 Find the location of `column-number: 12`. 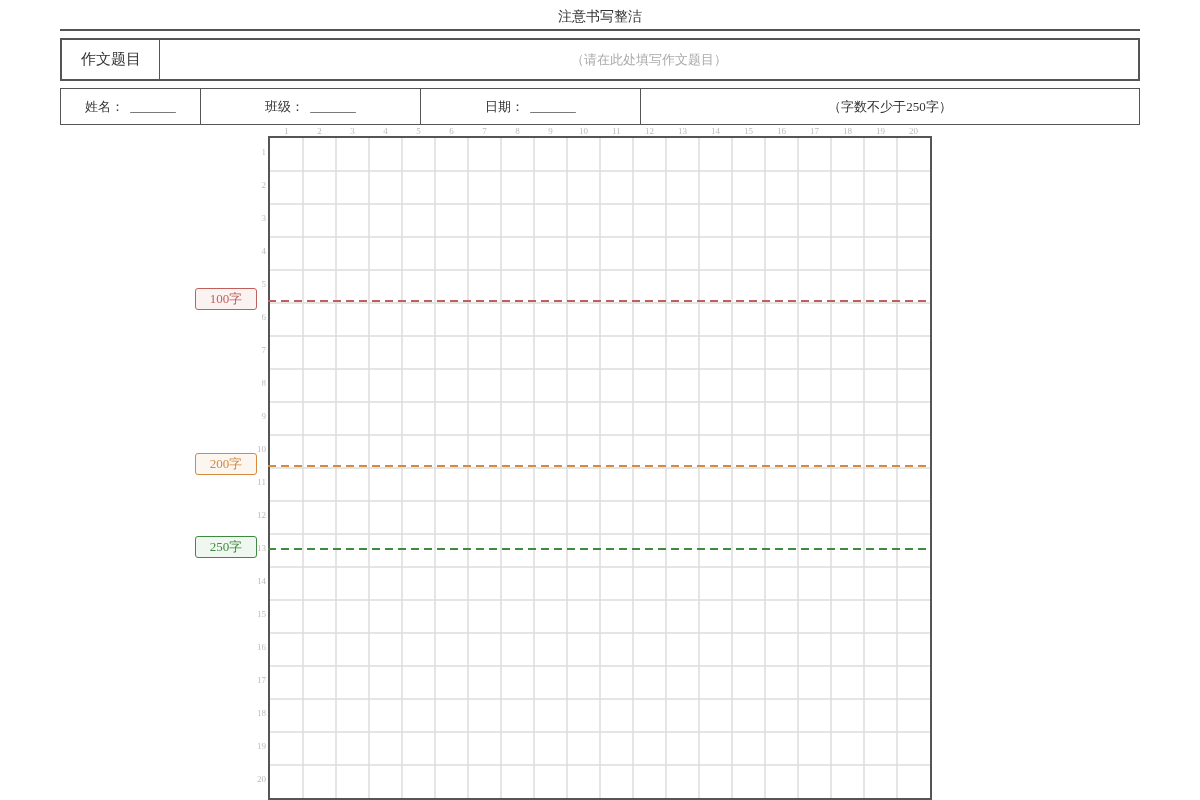

column-number: 12 is located at coordinates (649, 131).